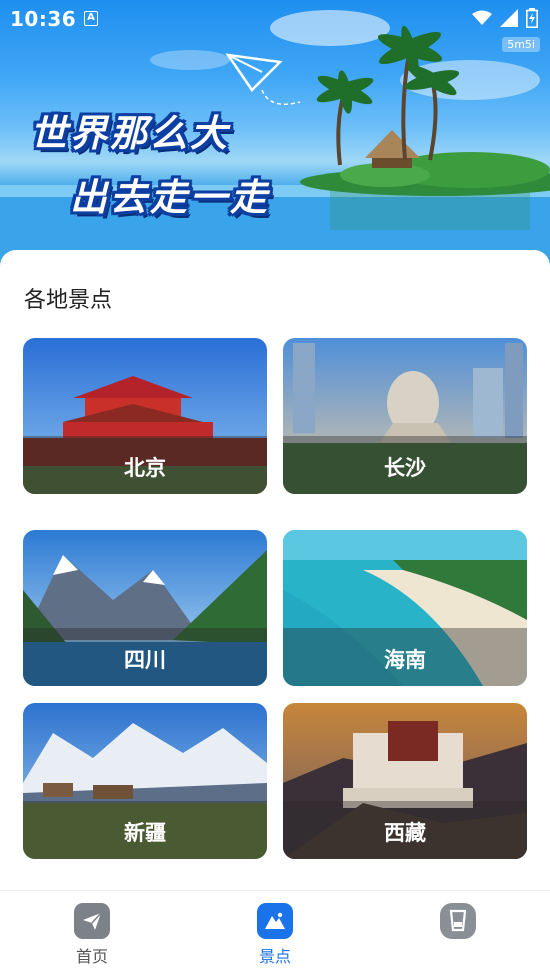 The height and width of the screenshot is (977, 550). I want to click on destination-card-tibet: 西藏, so click(405, 781).